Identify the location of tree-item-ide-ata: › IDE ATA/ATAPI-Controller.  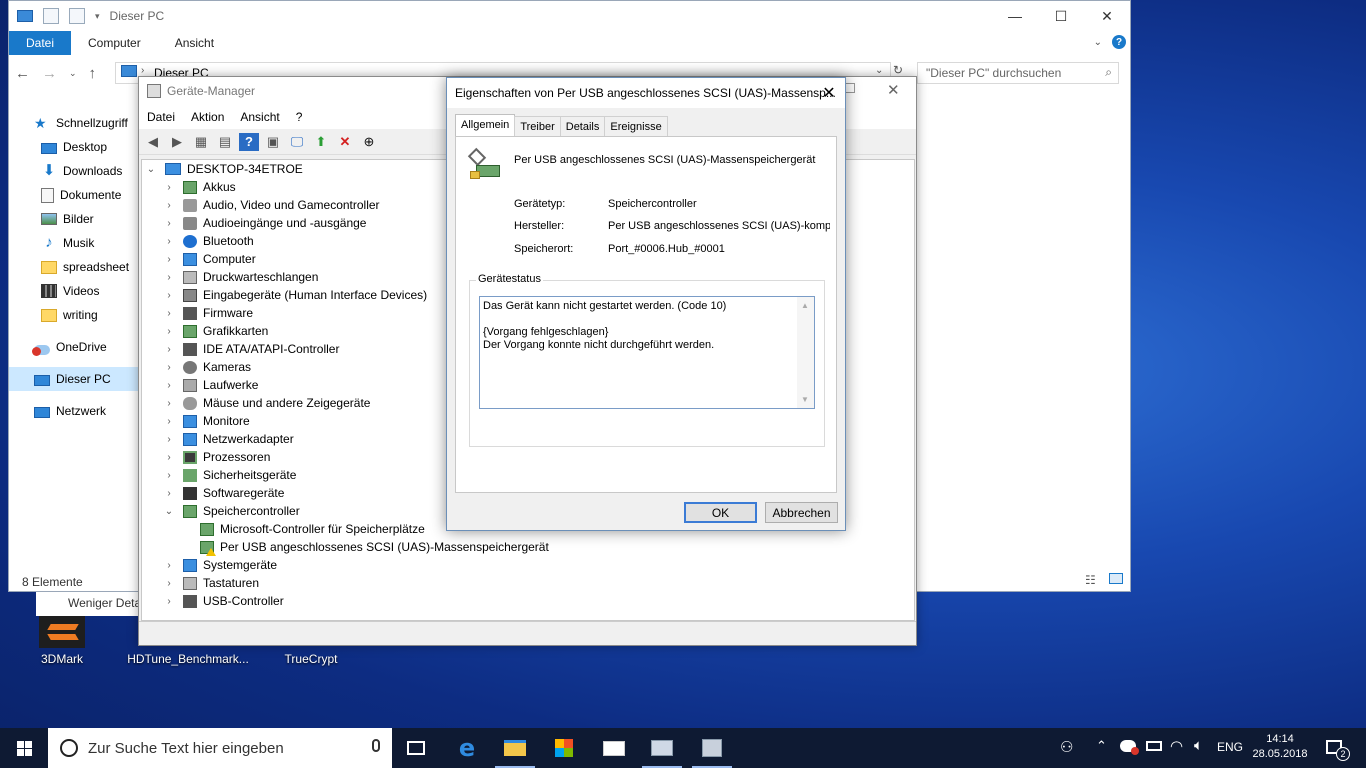
(251, 349).